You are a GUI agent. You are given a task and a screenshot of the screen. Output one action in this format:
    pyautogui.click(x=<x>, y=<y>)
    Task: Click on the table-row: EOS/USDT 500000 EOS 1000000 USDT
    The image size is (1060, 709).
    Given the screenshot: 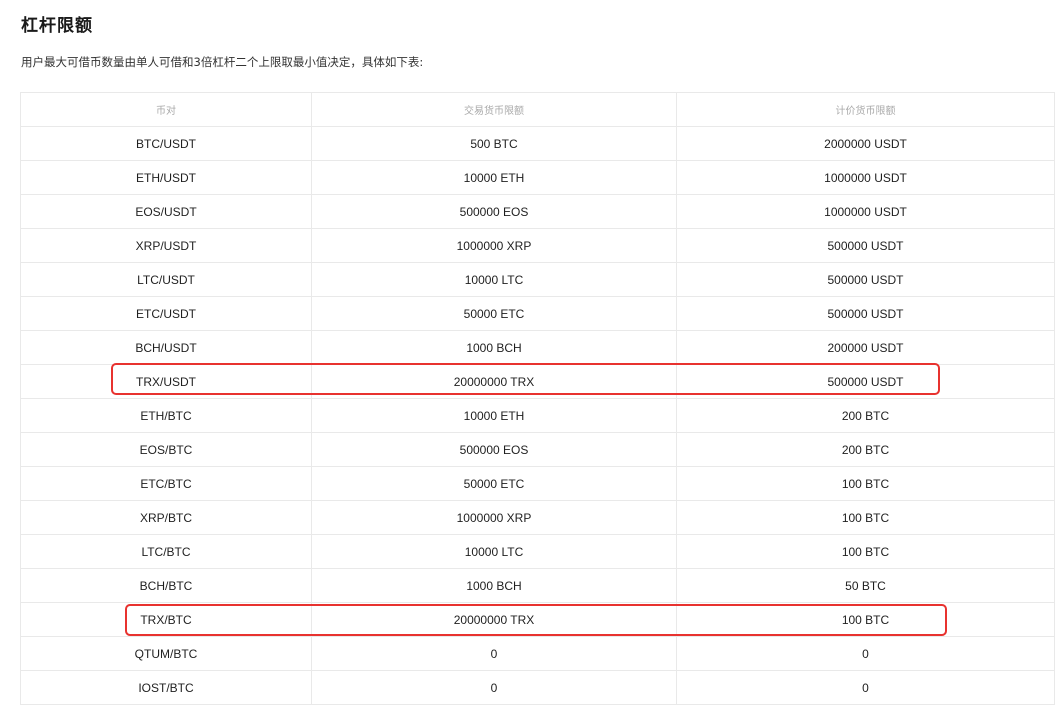 What is the action you would take?
    pyautogui.click(x=537, y=211)
    